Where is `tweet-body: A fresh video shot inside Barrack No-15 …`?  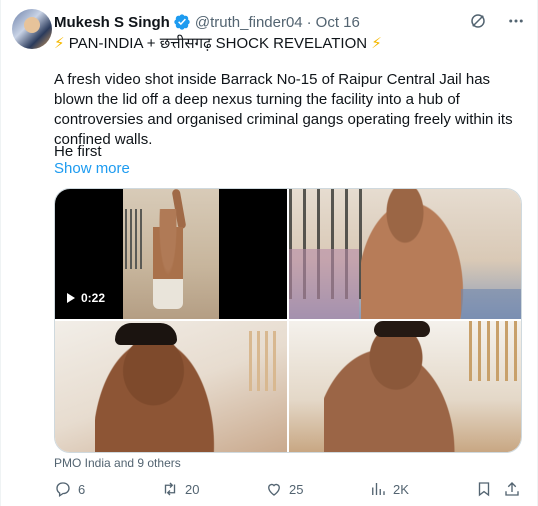 tweet-body: A fresh video shot inside Barrack No-15 … is located at coordinates (289, 110).